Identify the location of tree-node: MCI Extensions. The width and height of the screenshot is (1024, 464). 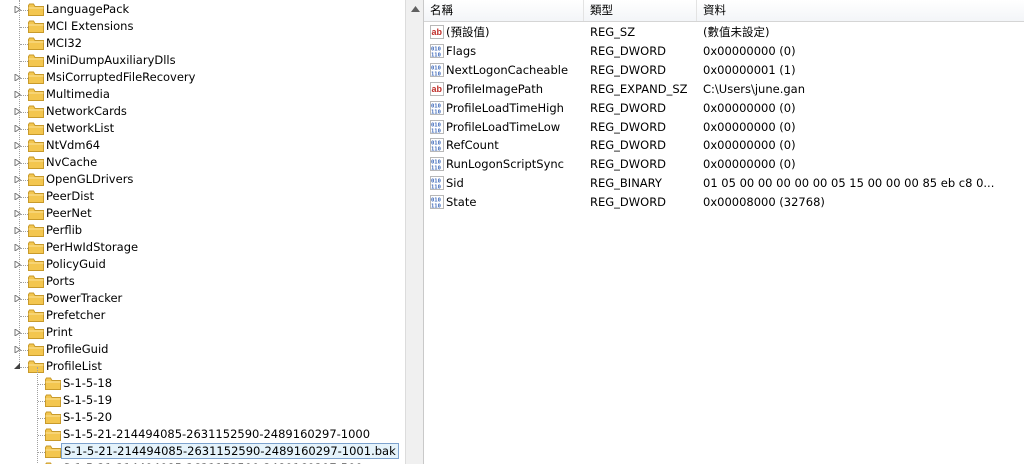
(202, 26).